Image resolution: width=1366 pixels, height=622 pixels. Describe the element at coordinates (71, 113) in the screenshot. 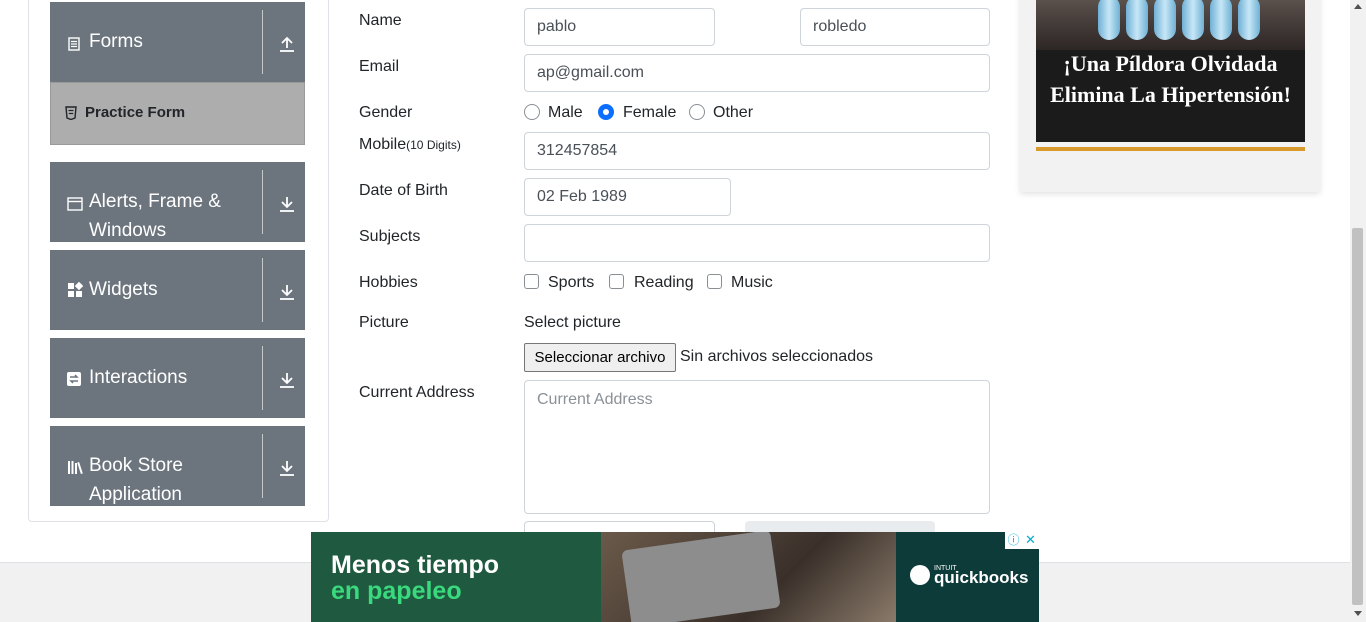

I see `html5-icon` at that location.